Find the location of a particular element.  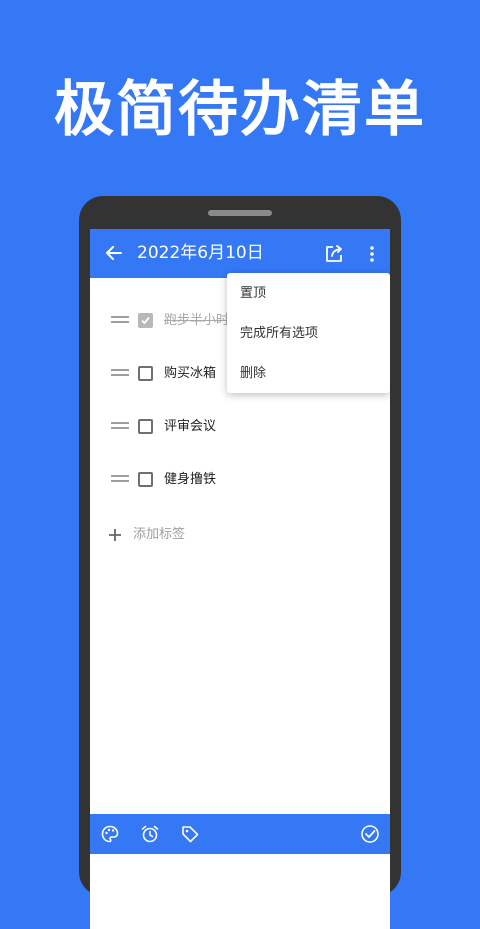

tag-icon is located at coordinates (190, 834).